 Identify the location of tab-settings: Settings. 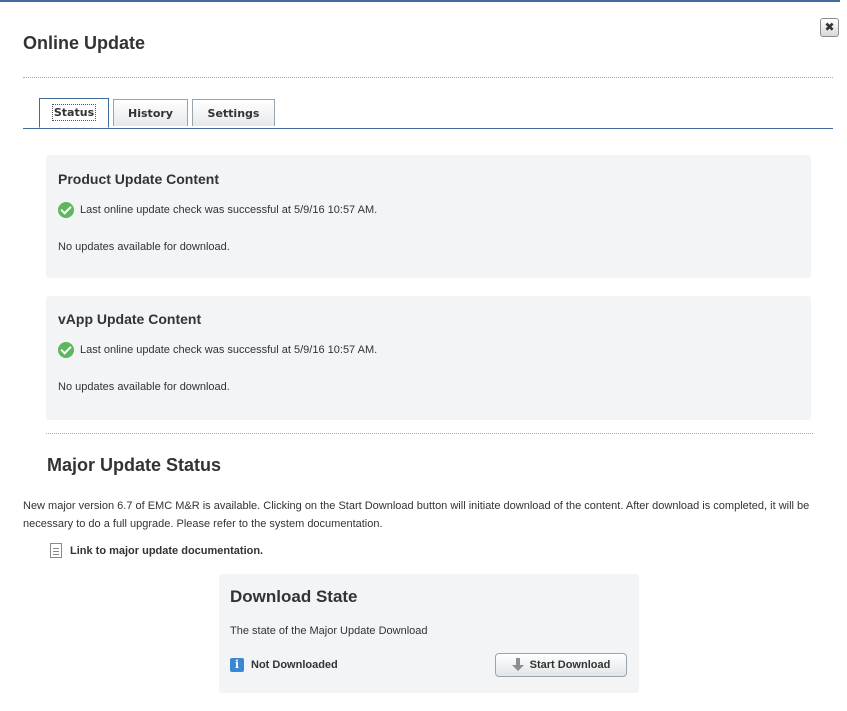
(233, 112).